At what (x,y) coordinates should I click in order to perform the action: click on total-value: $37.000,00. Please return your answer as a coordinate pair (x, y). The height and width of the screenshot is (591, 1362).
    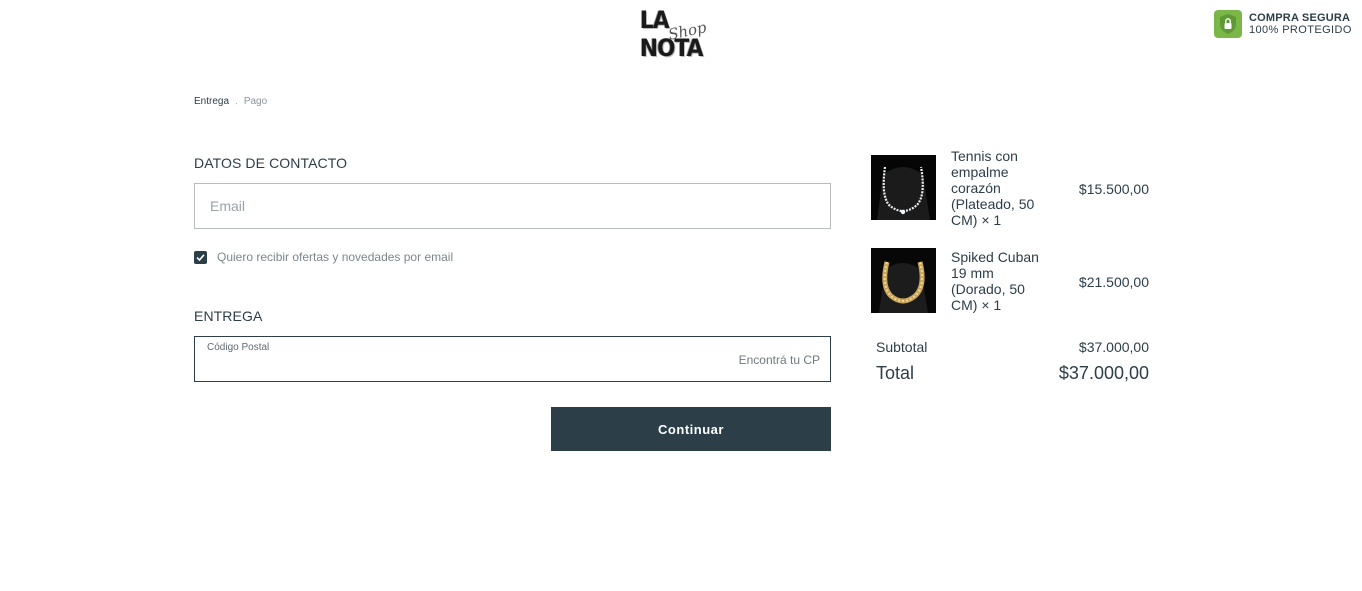
    Looking at the image, I should click on (1103, 373).